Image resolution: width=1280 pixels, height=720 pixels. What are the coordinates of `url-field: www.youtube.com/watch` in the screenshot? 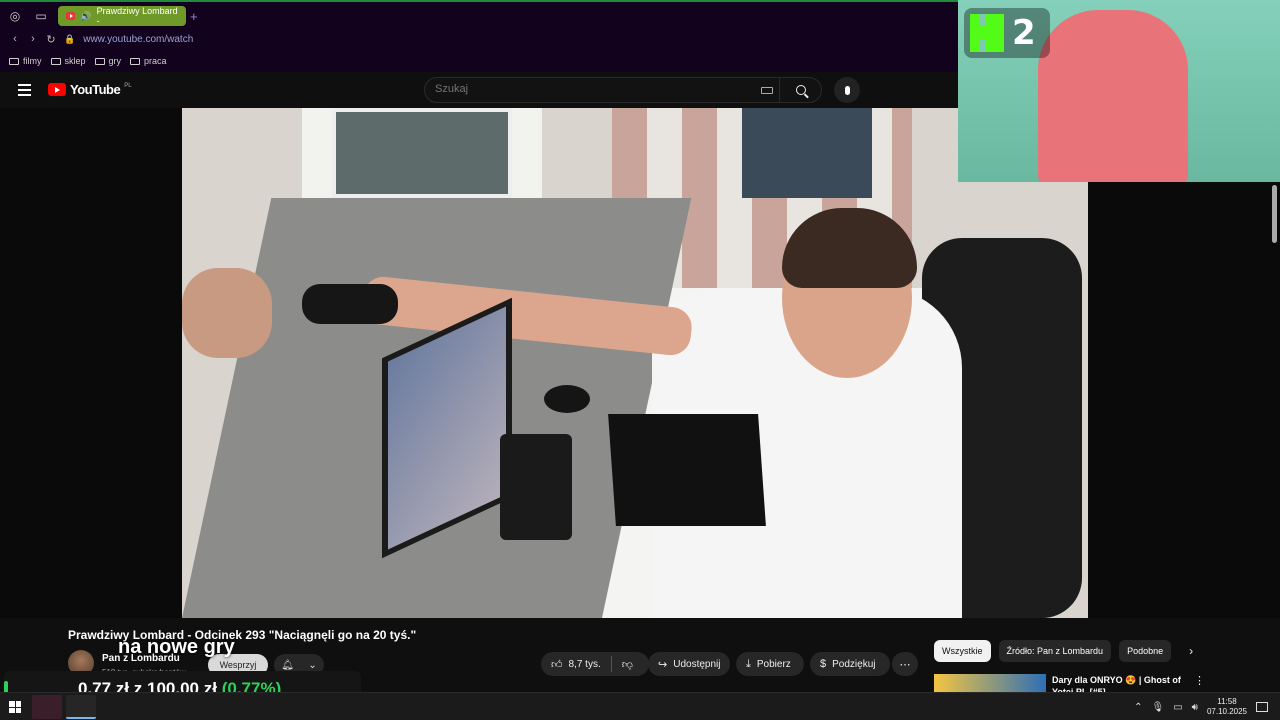 It's located at (138, 39).